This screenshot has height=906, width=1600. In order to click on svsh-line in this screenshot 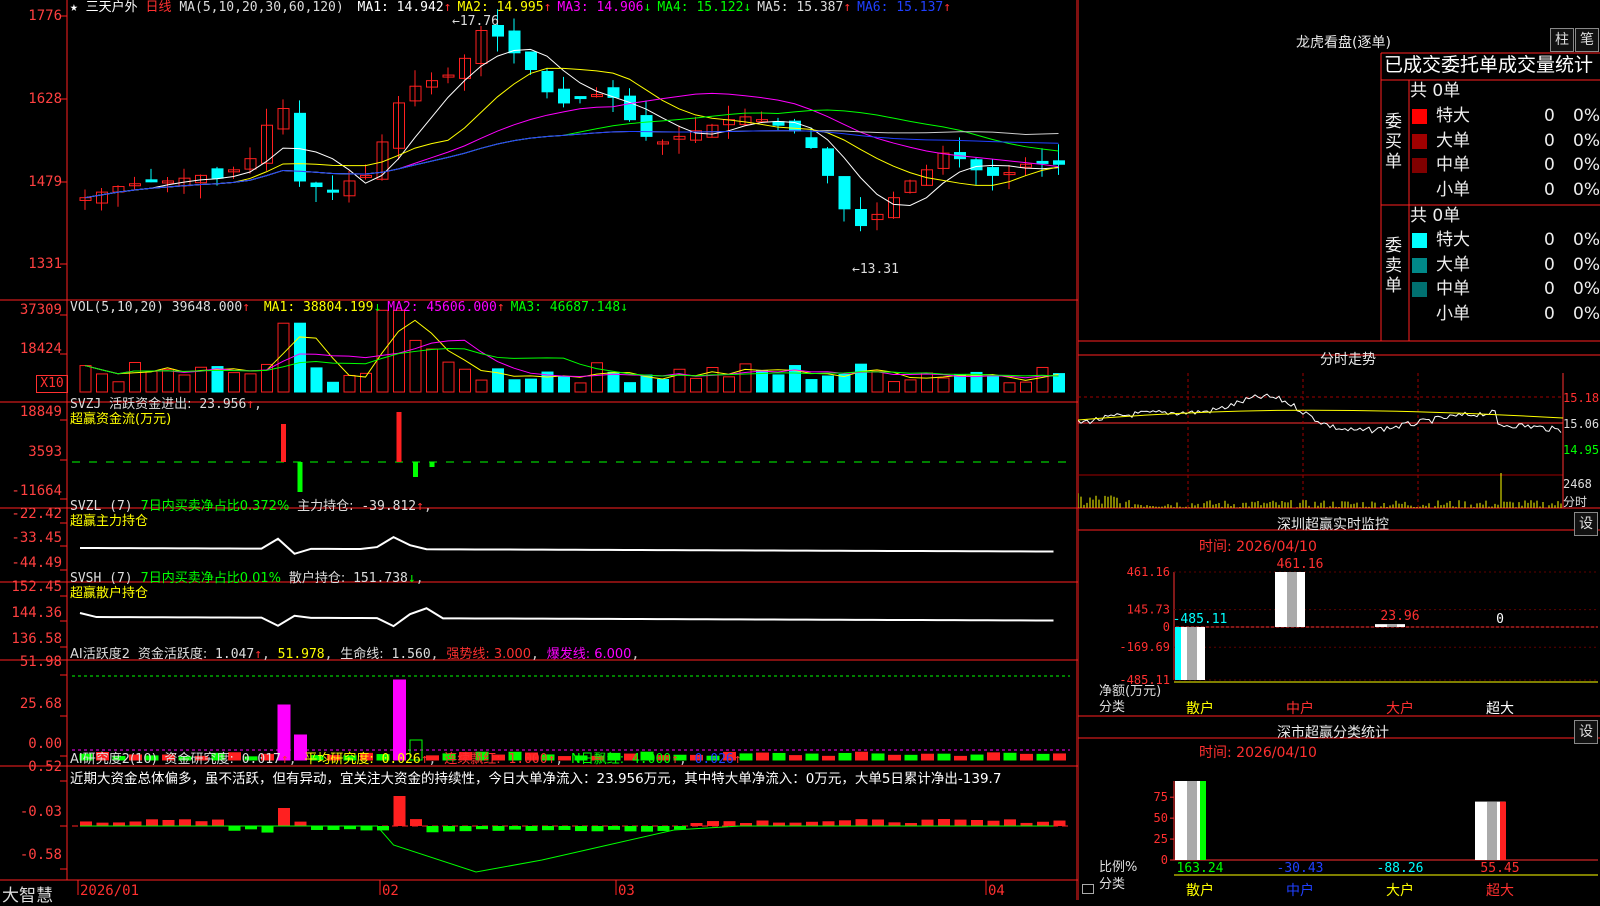, I will do `click(566, 617)`.